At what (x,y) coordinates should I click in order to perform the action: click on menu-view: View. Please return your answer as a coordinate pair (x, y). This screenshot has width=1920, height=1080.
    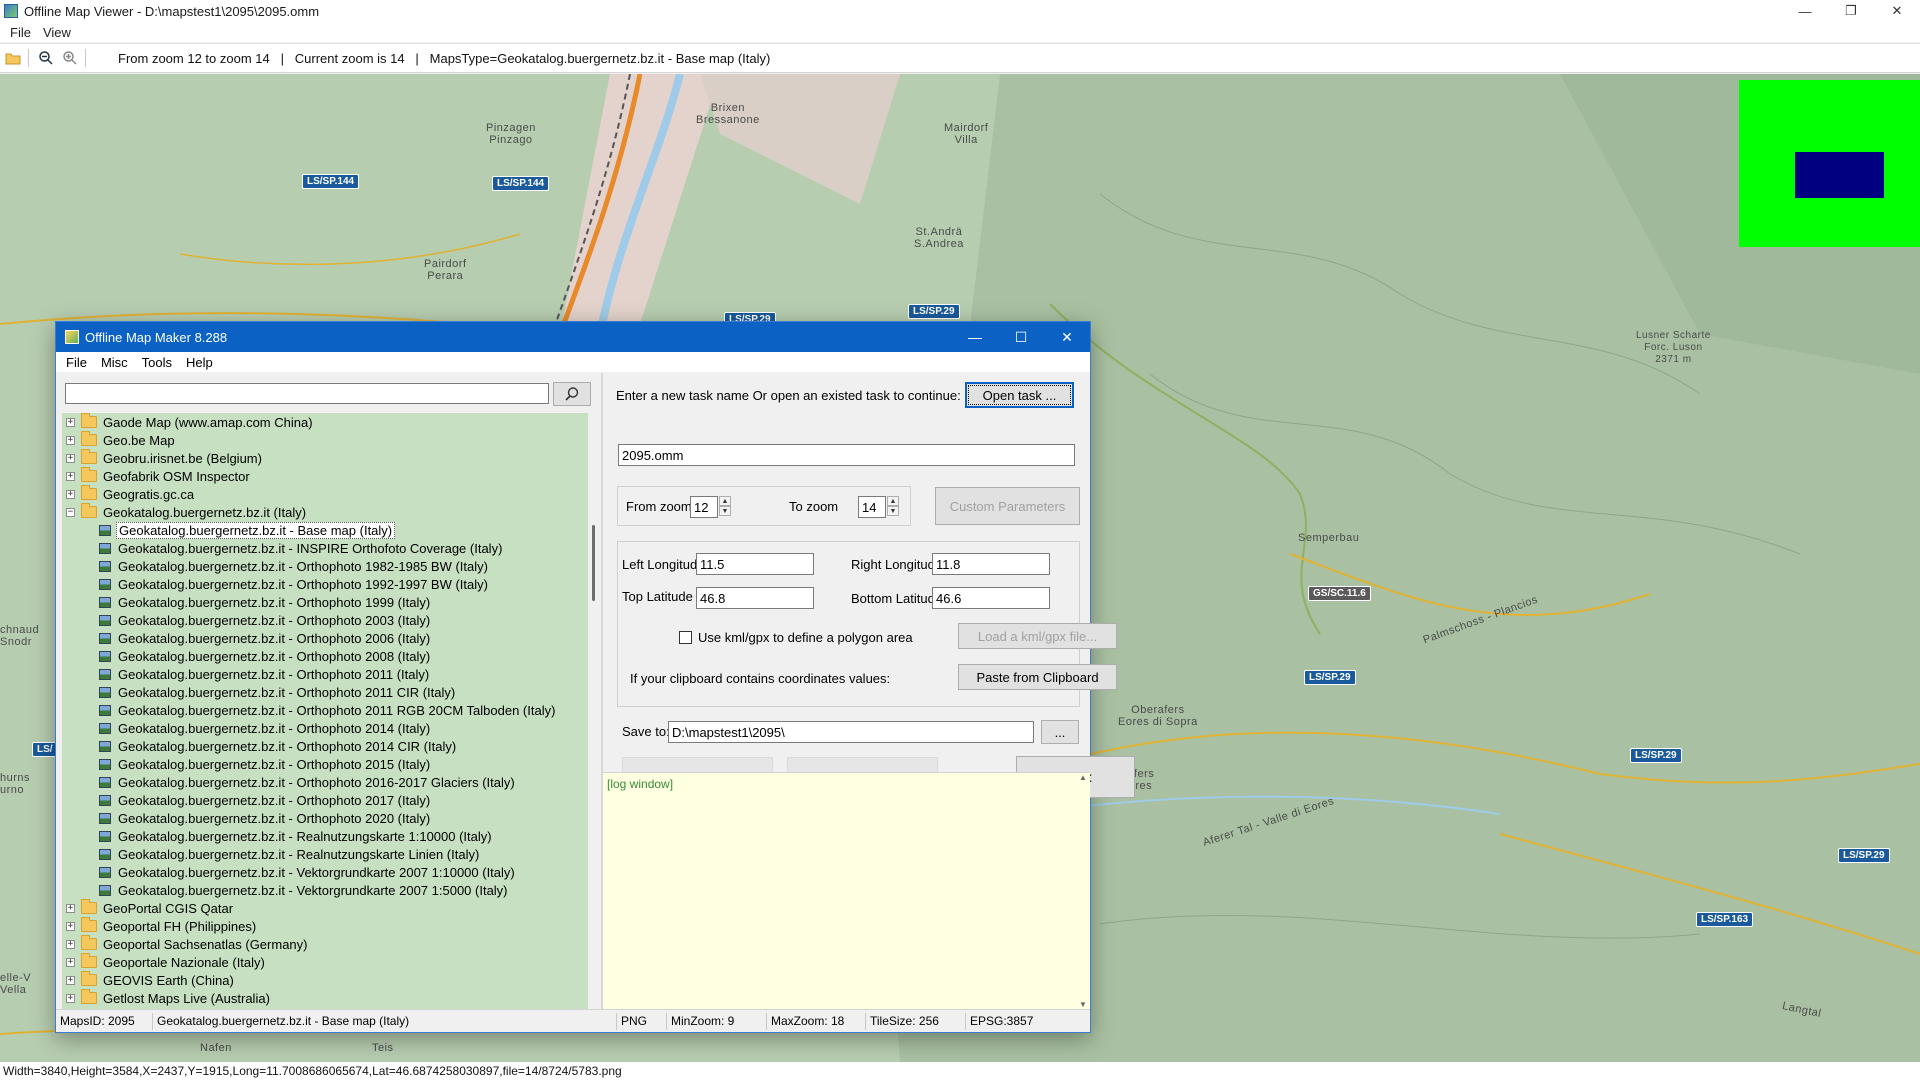
    Looking at the image, I should click on (57, 32).